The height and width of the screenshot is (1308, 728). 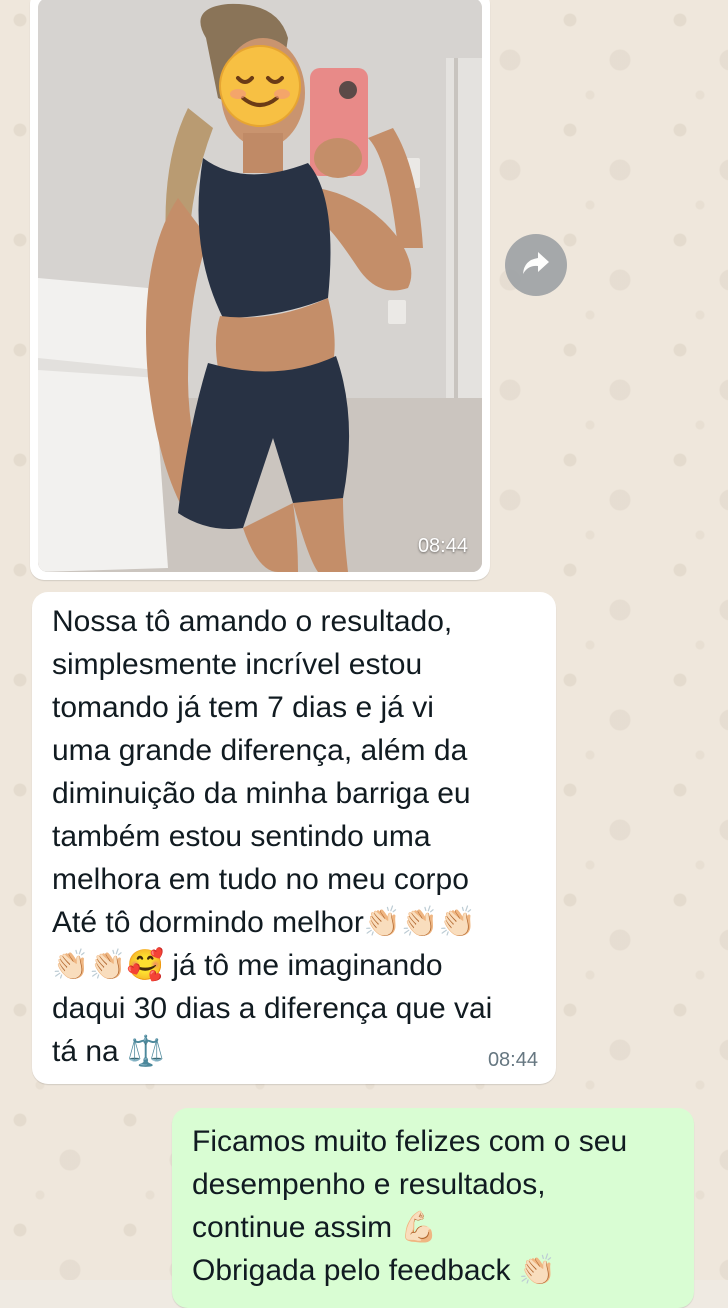 I want to click on forward-arrow-icon, so click(x=536, y=265).